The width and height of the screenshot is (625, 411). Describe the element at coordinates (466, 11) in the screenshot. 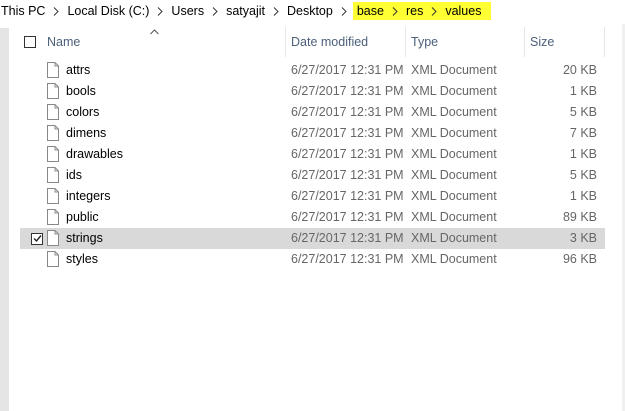

I see `breadcrumb-values: values` at that location.